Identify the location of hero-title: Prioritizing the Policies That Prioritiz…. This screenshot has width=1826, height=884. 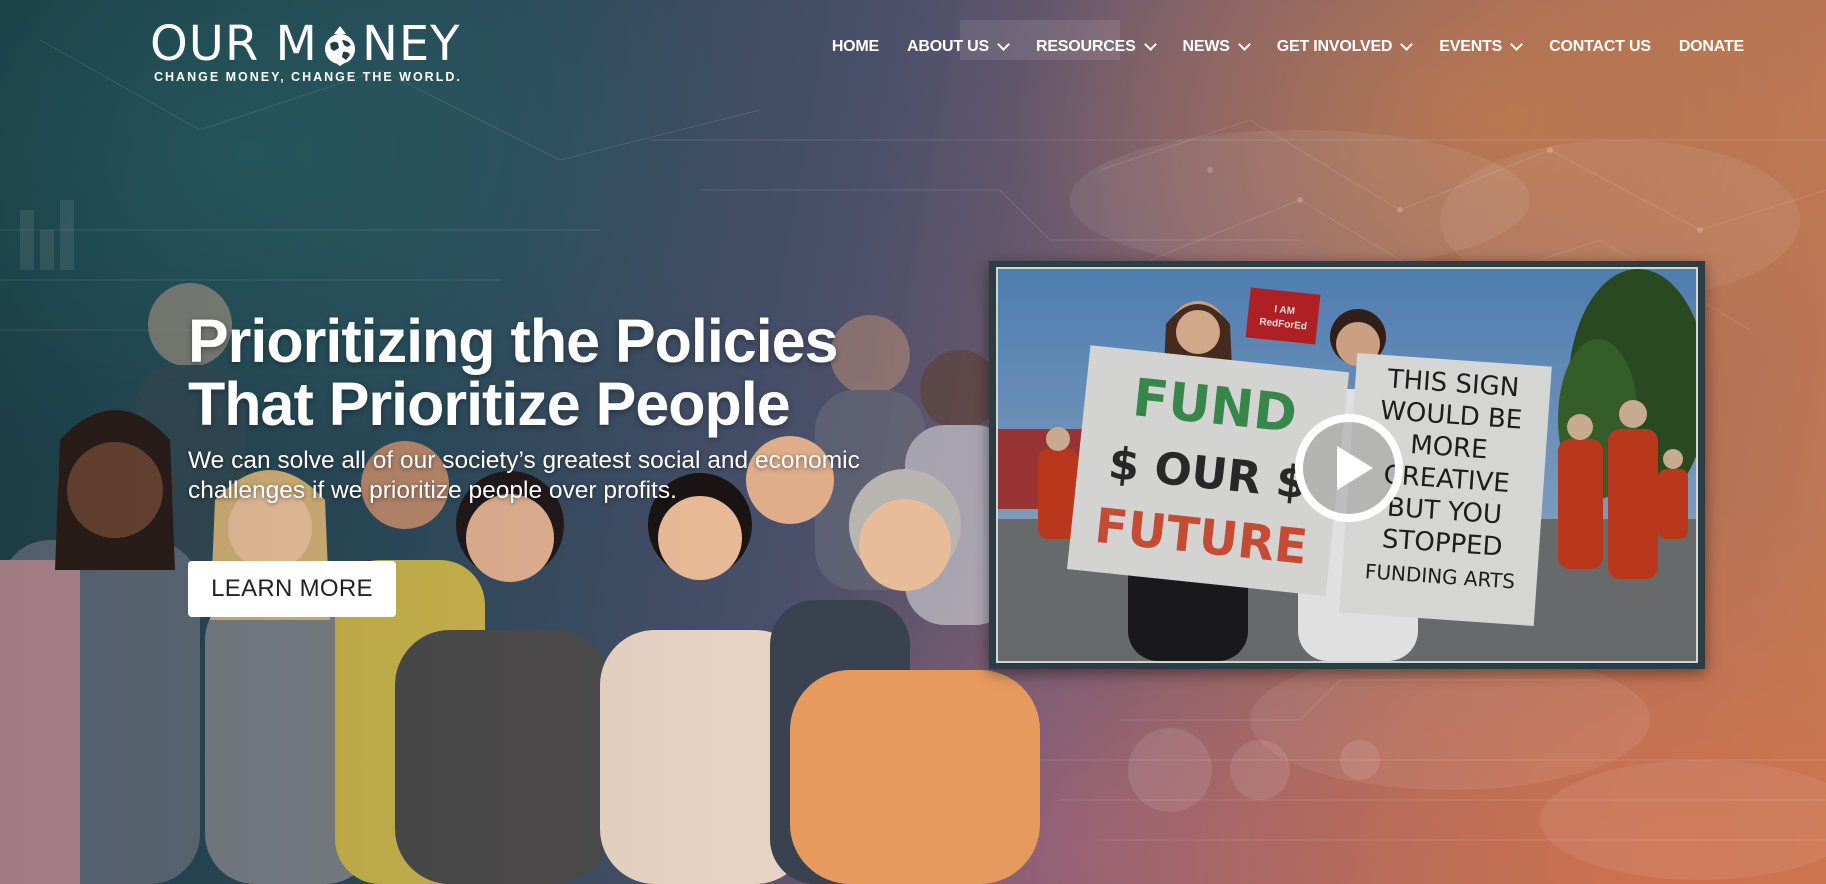
(568, 373).